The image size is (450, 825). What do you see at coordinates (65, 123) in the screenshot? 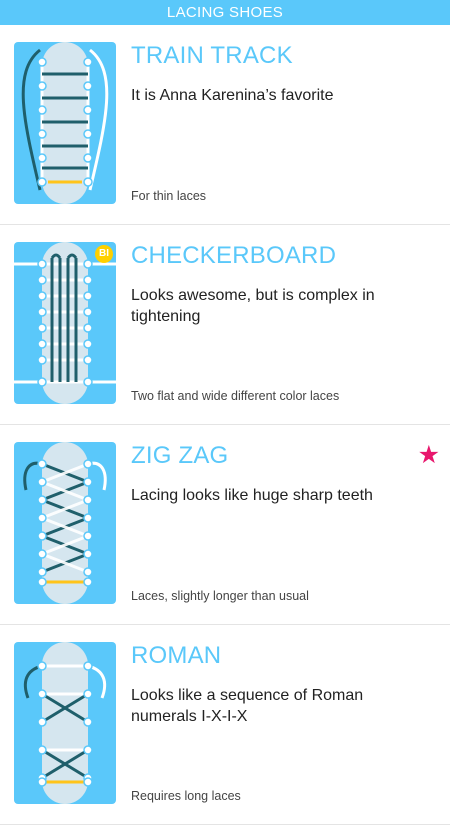
I see `train-track-lacing-icon` at bounding box center [65, 123].